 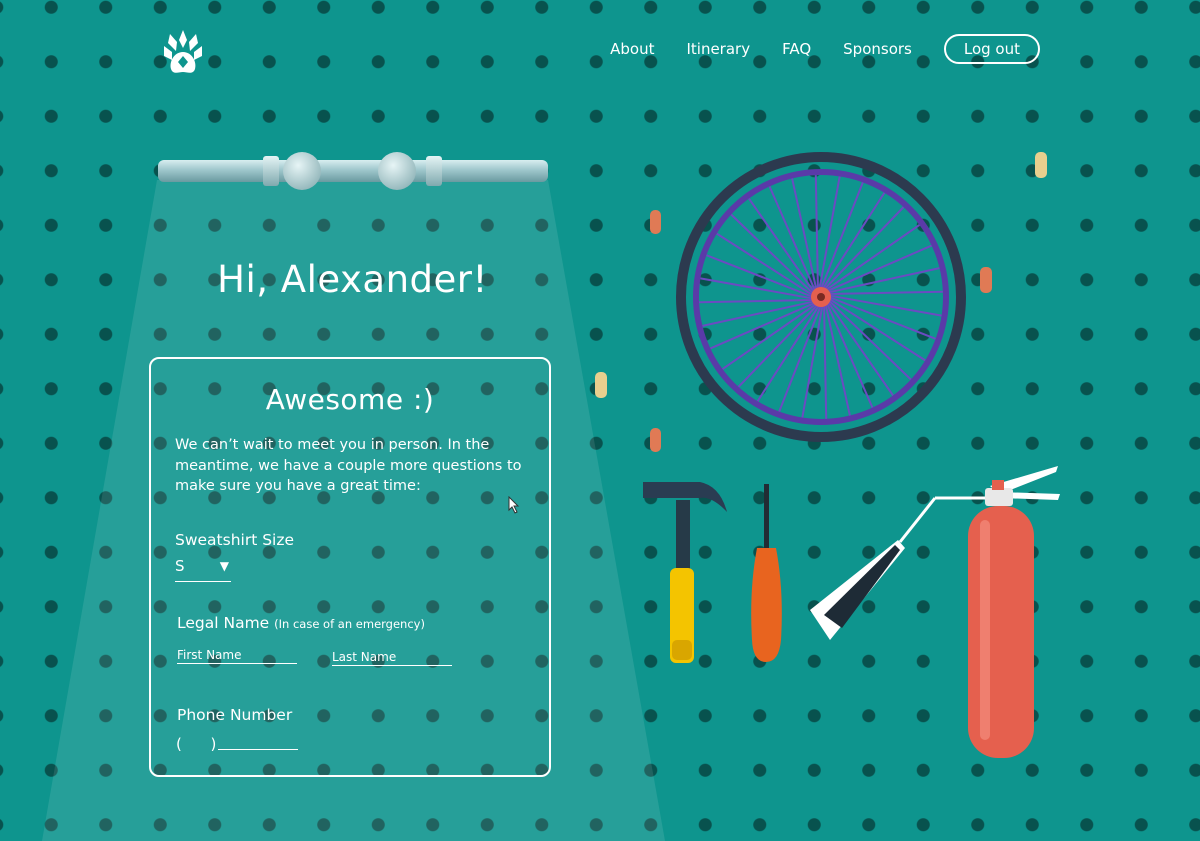 What do you see at coordinates (766, 573) in the screenshot?
I see `screwdriver` at bounding box center [766, 573].